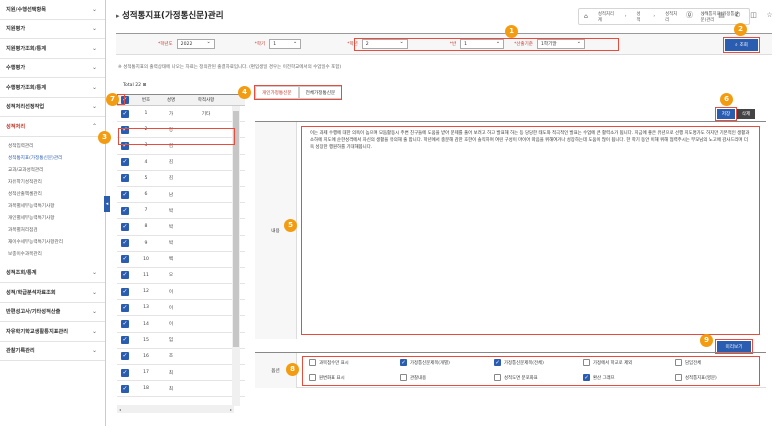 This screenshot has width=778, height=426. What do you see at coordinates (145, 85) in the screenshot?
I see `excel-icon: ⊞` at bounding box center [145, 85].